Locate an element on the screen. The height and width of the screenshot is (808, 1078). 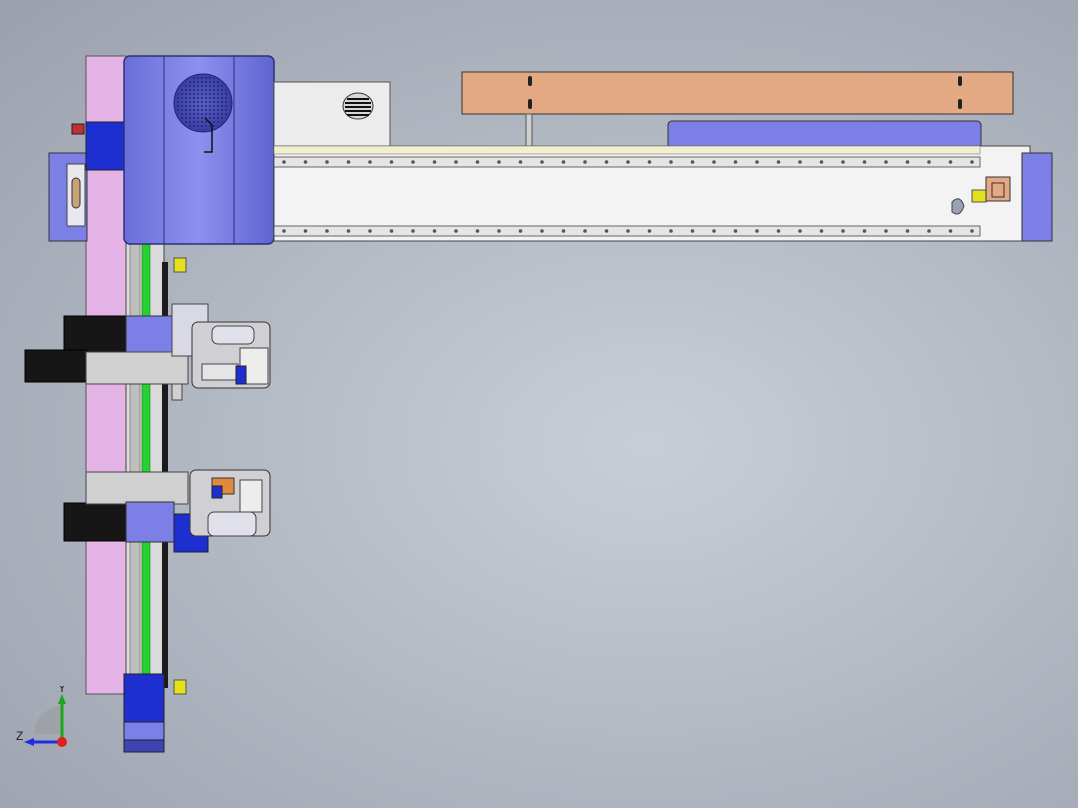
motor-coupler-block is located at coordinates (105, 146).